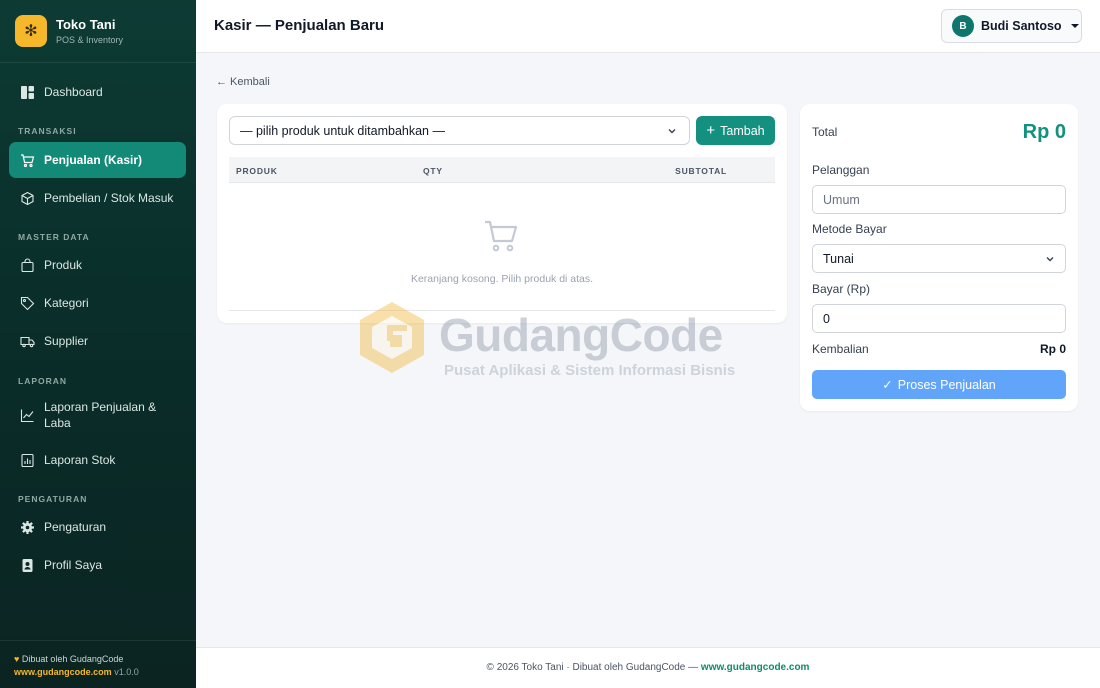 This screenshot has height=688, width=1100. Describe the element at coordinates (75, 527) in the screenshot. I see `sidebar-item-label: Pengaturan` at that location.